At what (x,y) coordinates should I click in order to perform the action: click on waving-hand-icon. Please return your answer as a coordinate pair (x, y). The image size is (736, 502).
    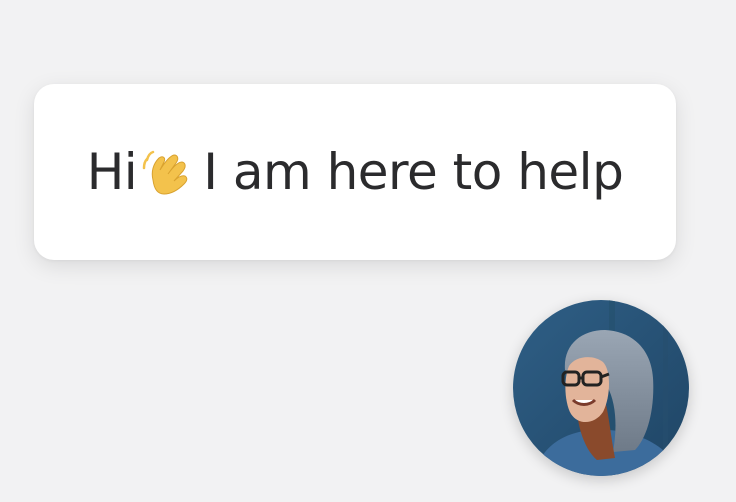
    Looking at the image, I should click on (165, 172).